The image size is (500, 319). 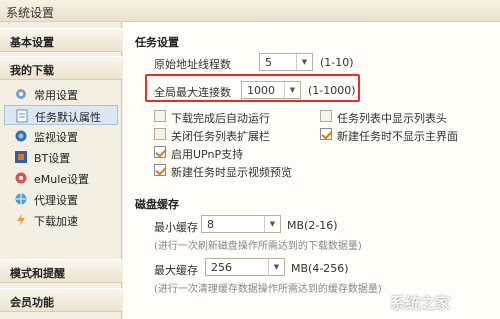 I want to click on sidebar-section-member: 会员功能, so click(x=61, y=300).